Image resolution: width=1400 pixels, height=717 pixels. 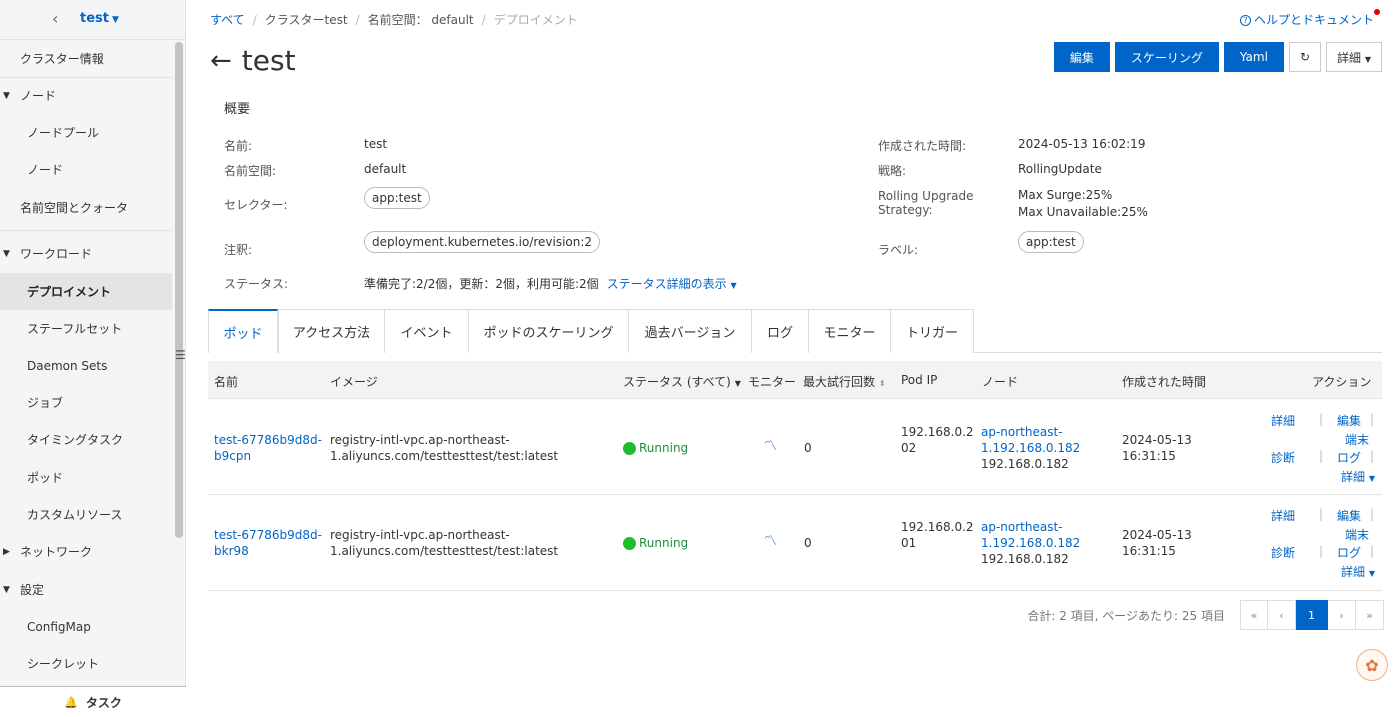 I want to click on sidebar-item-label: ポッド, so click(x=45, y=478).